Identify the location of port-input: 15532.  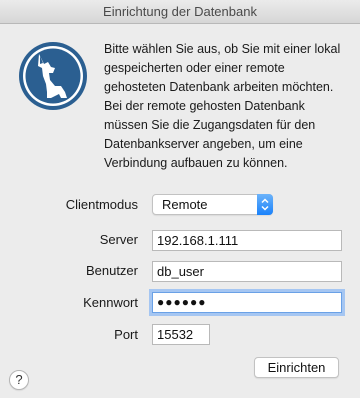
(181, 334).